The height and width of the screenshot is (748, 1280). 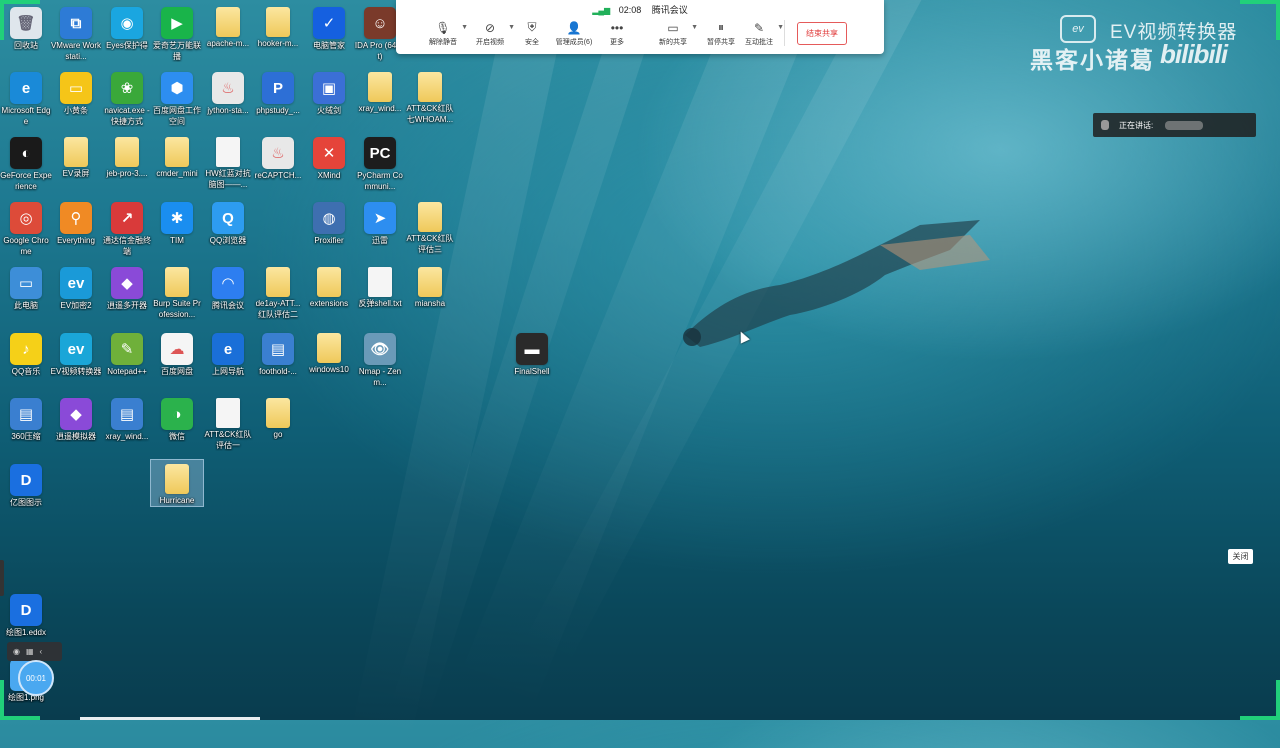 I want to click on recorder-panel: ◉ ▦ ‹, so click(x=34, y=651).